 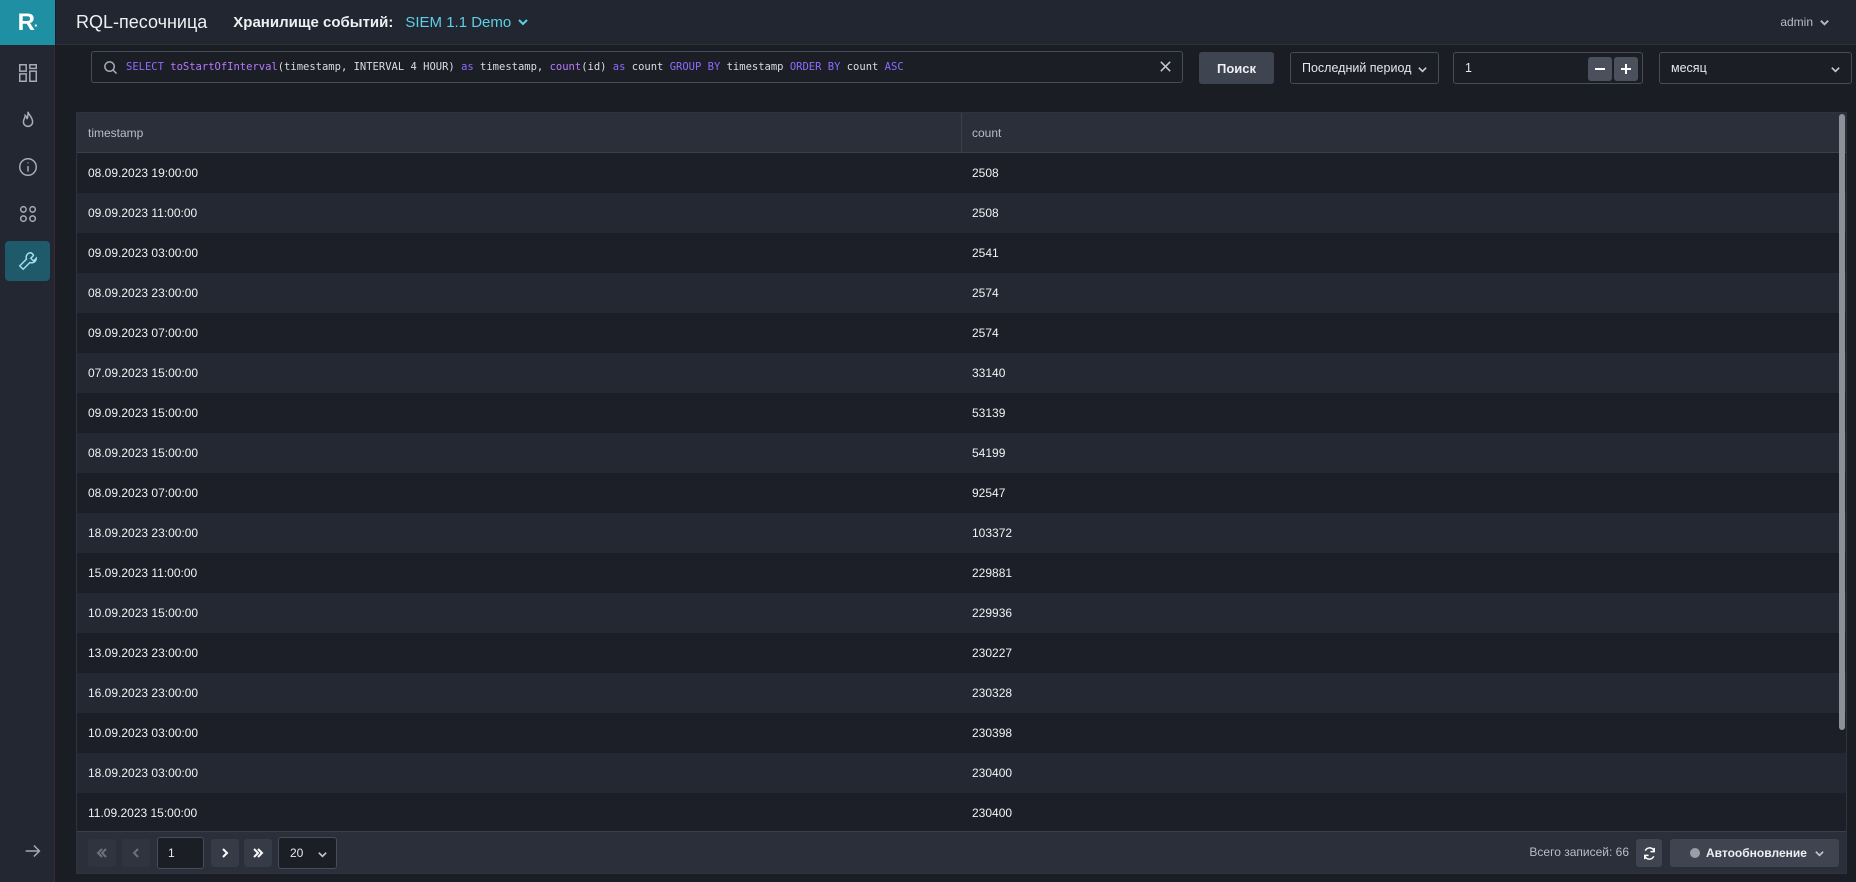 I want to click on increment-button, so click(x=1626, y=69).